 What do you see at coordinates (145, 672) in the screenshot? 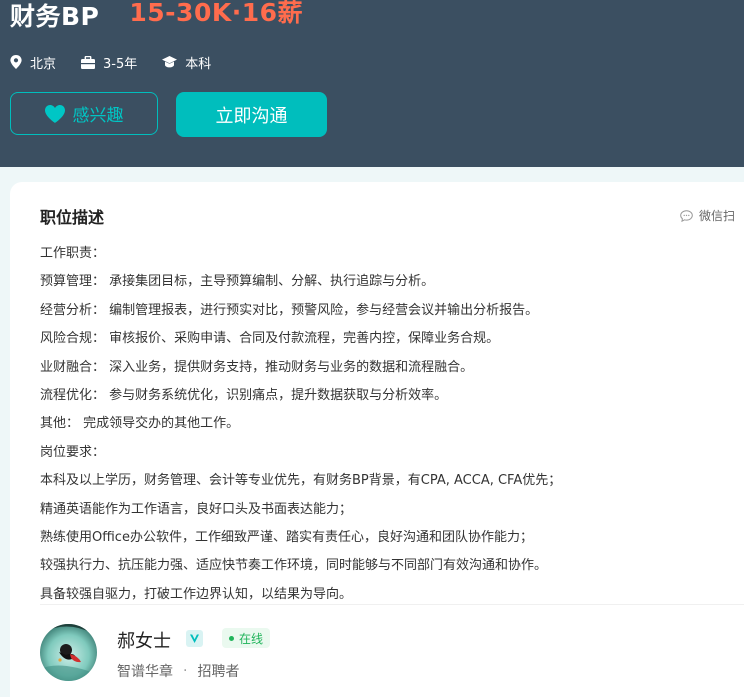
I see `recruiter-company: 智谱华章` at bounding box center [145, 672].